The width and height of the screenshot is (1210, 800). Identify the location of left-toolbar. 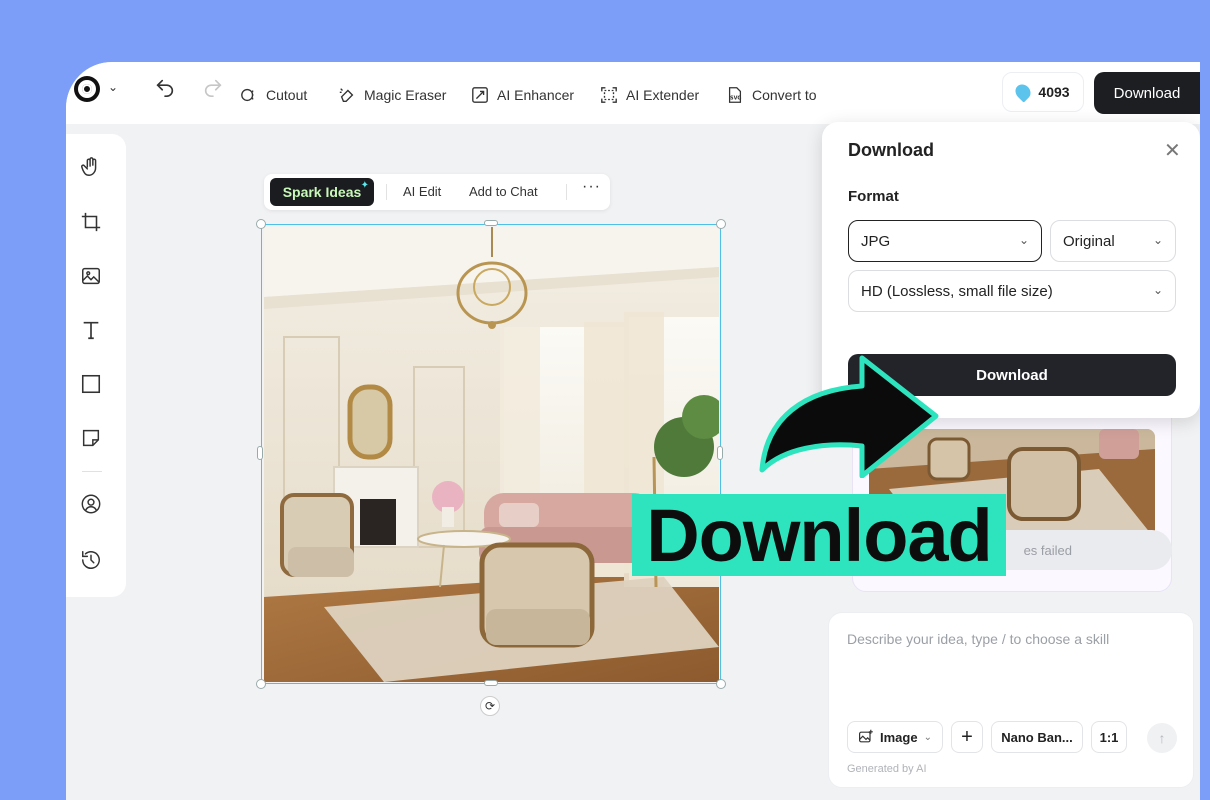
(96, 365).